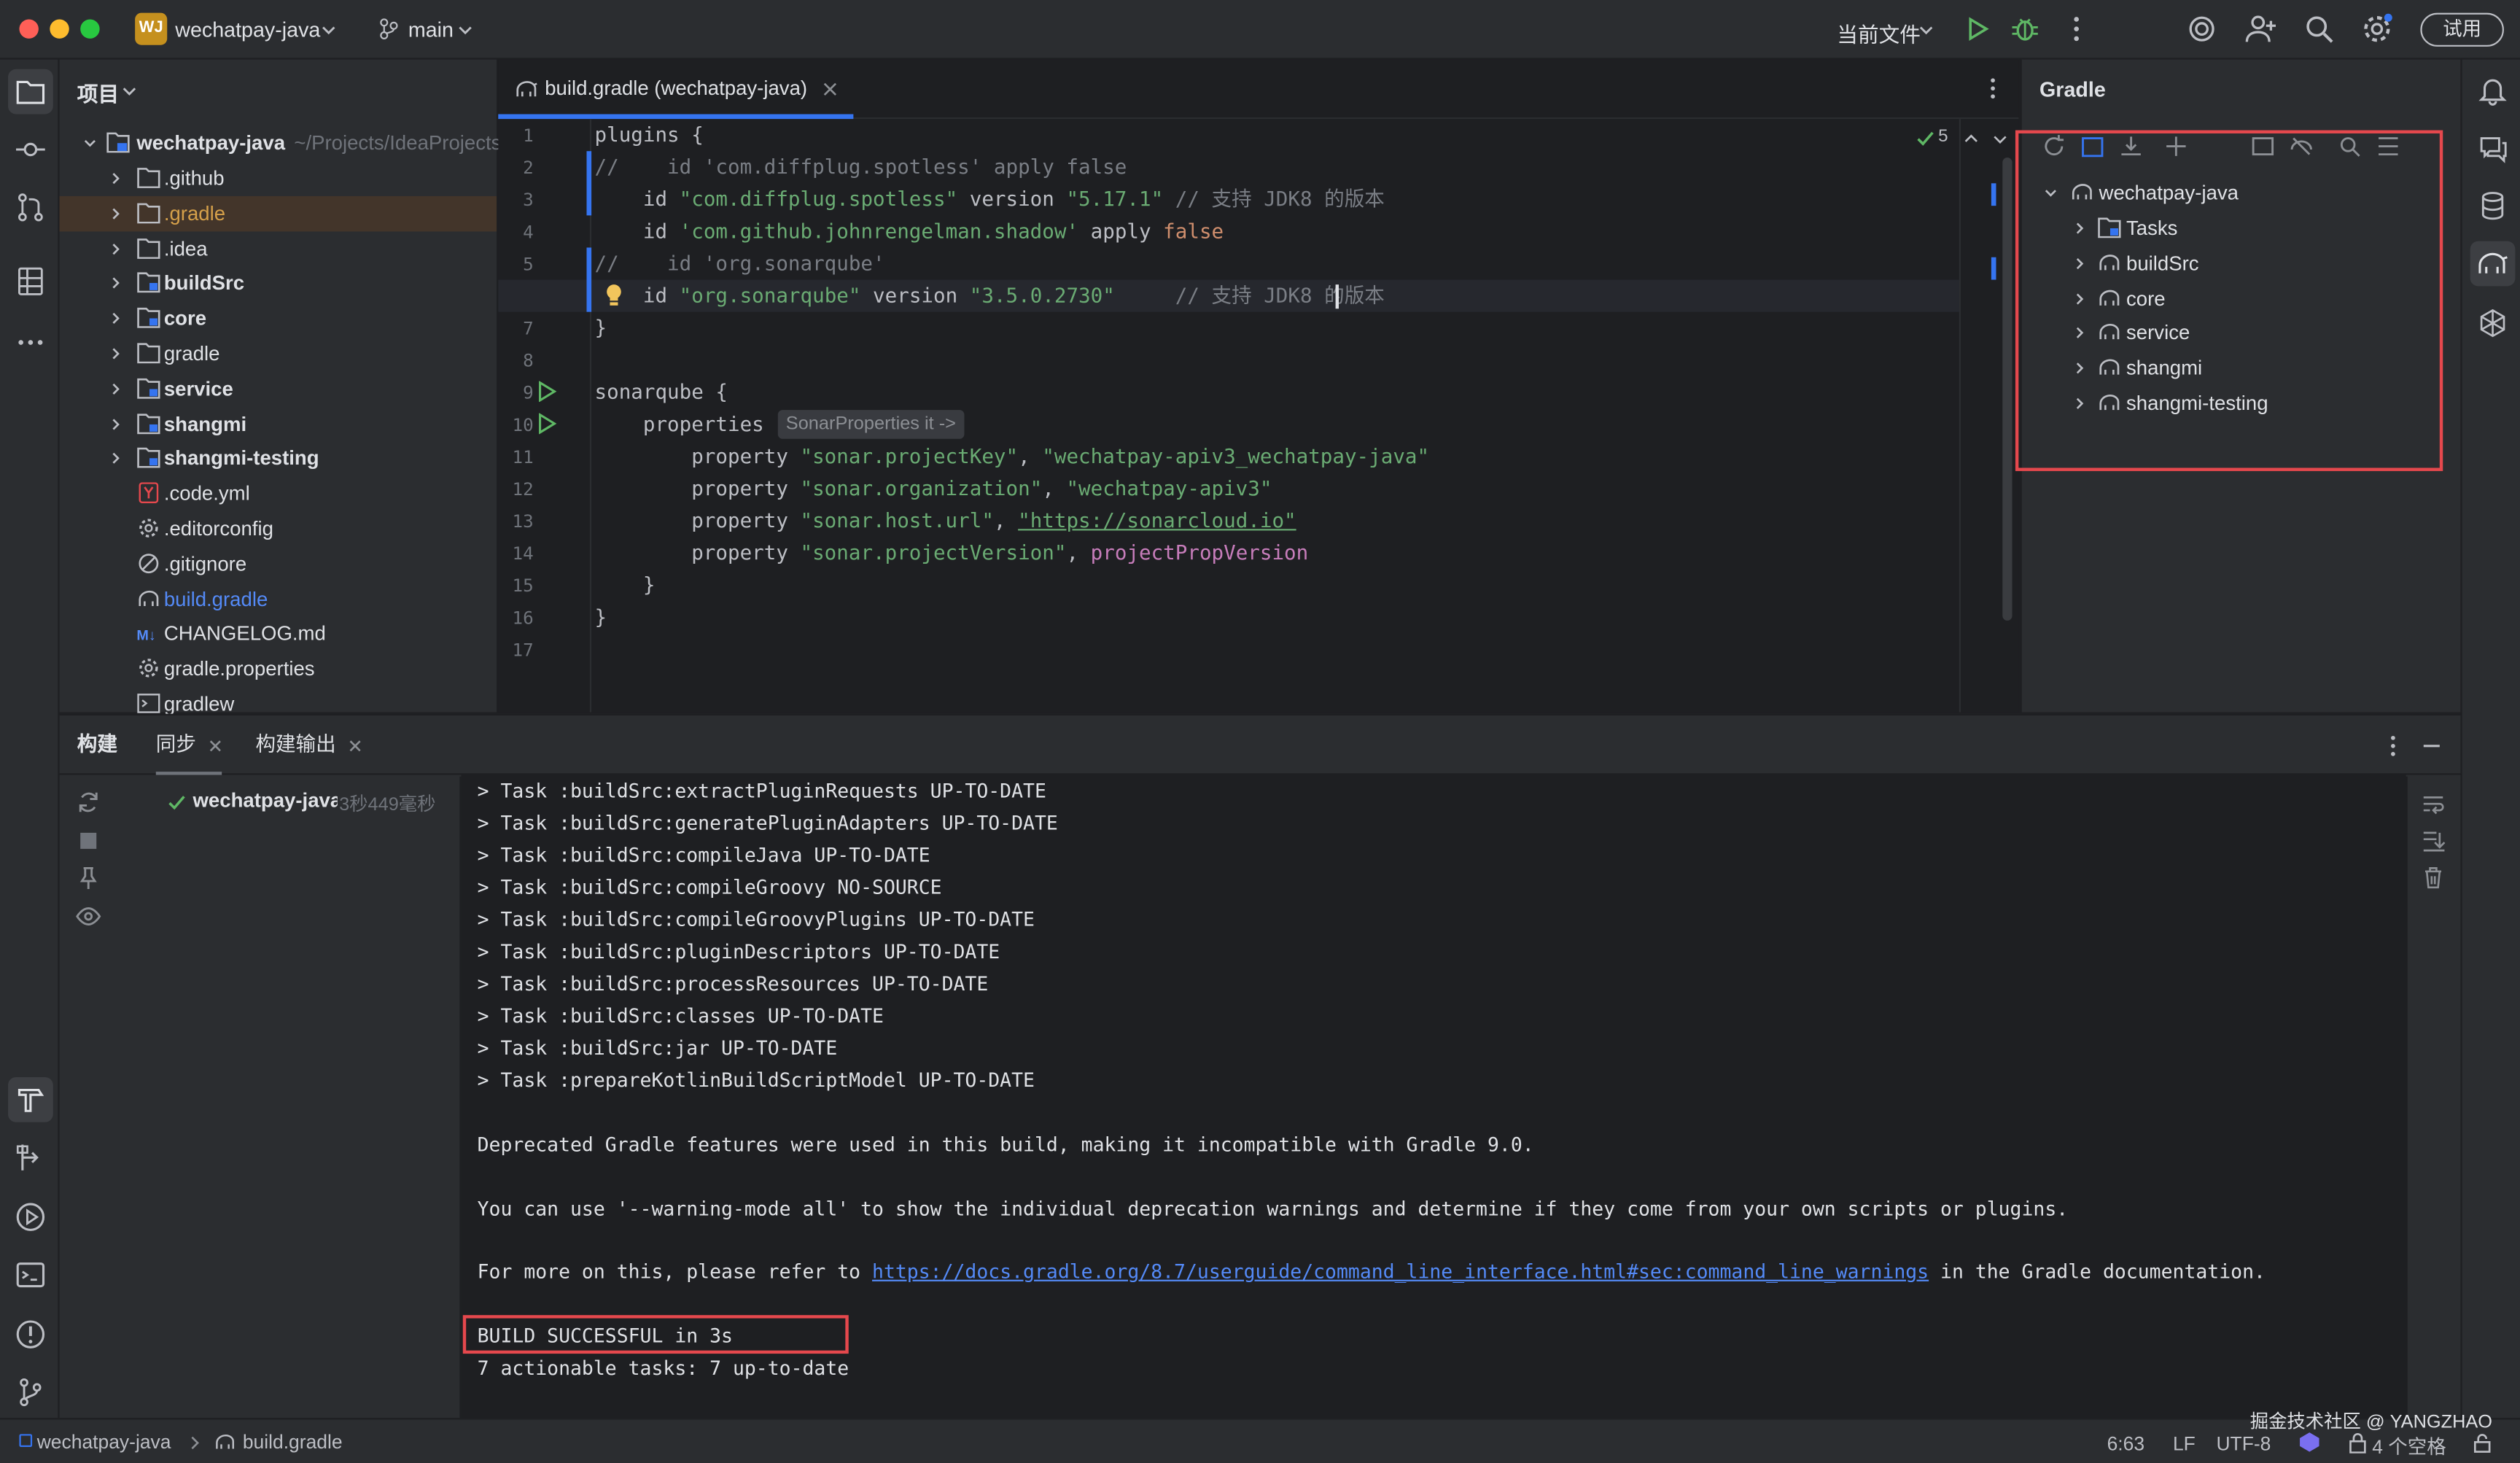  I want to click on code-token: // id 'org.sonarqube', so click(739, 262).